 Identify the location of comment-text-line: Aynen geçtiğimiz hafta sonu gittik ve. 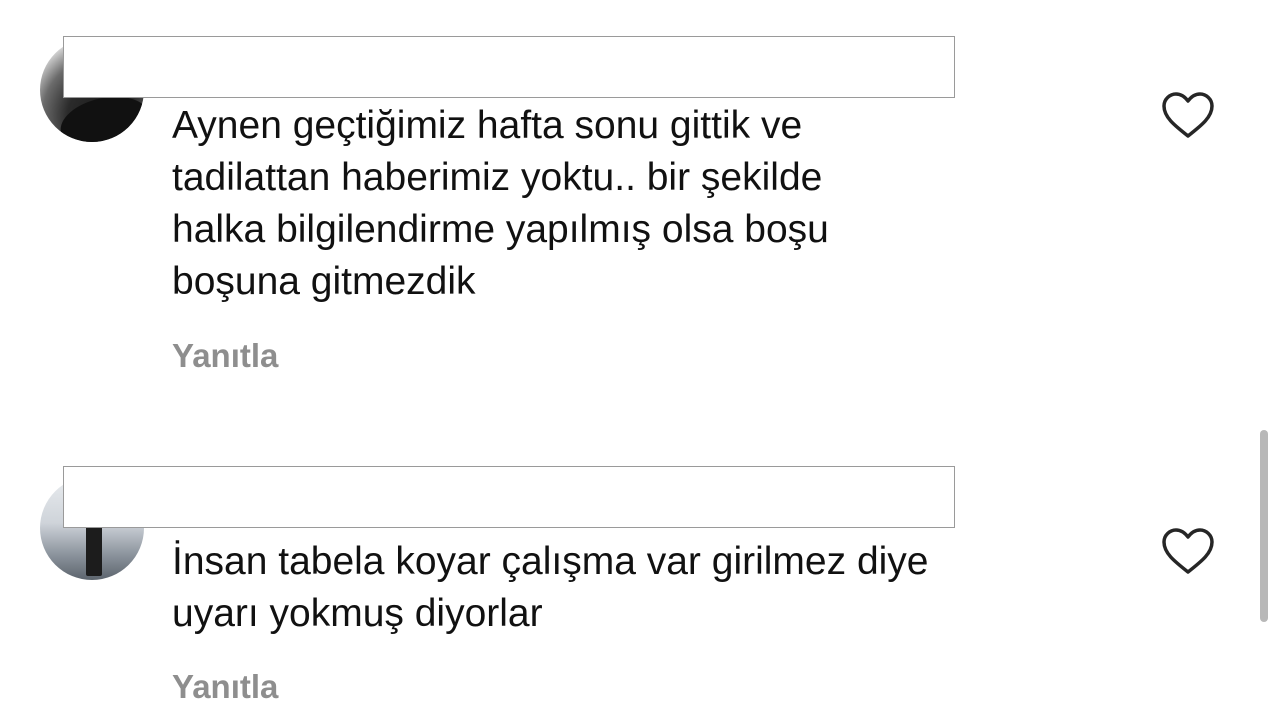
(487, 125).